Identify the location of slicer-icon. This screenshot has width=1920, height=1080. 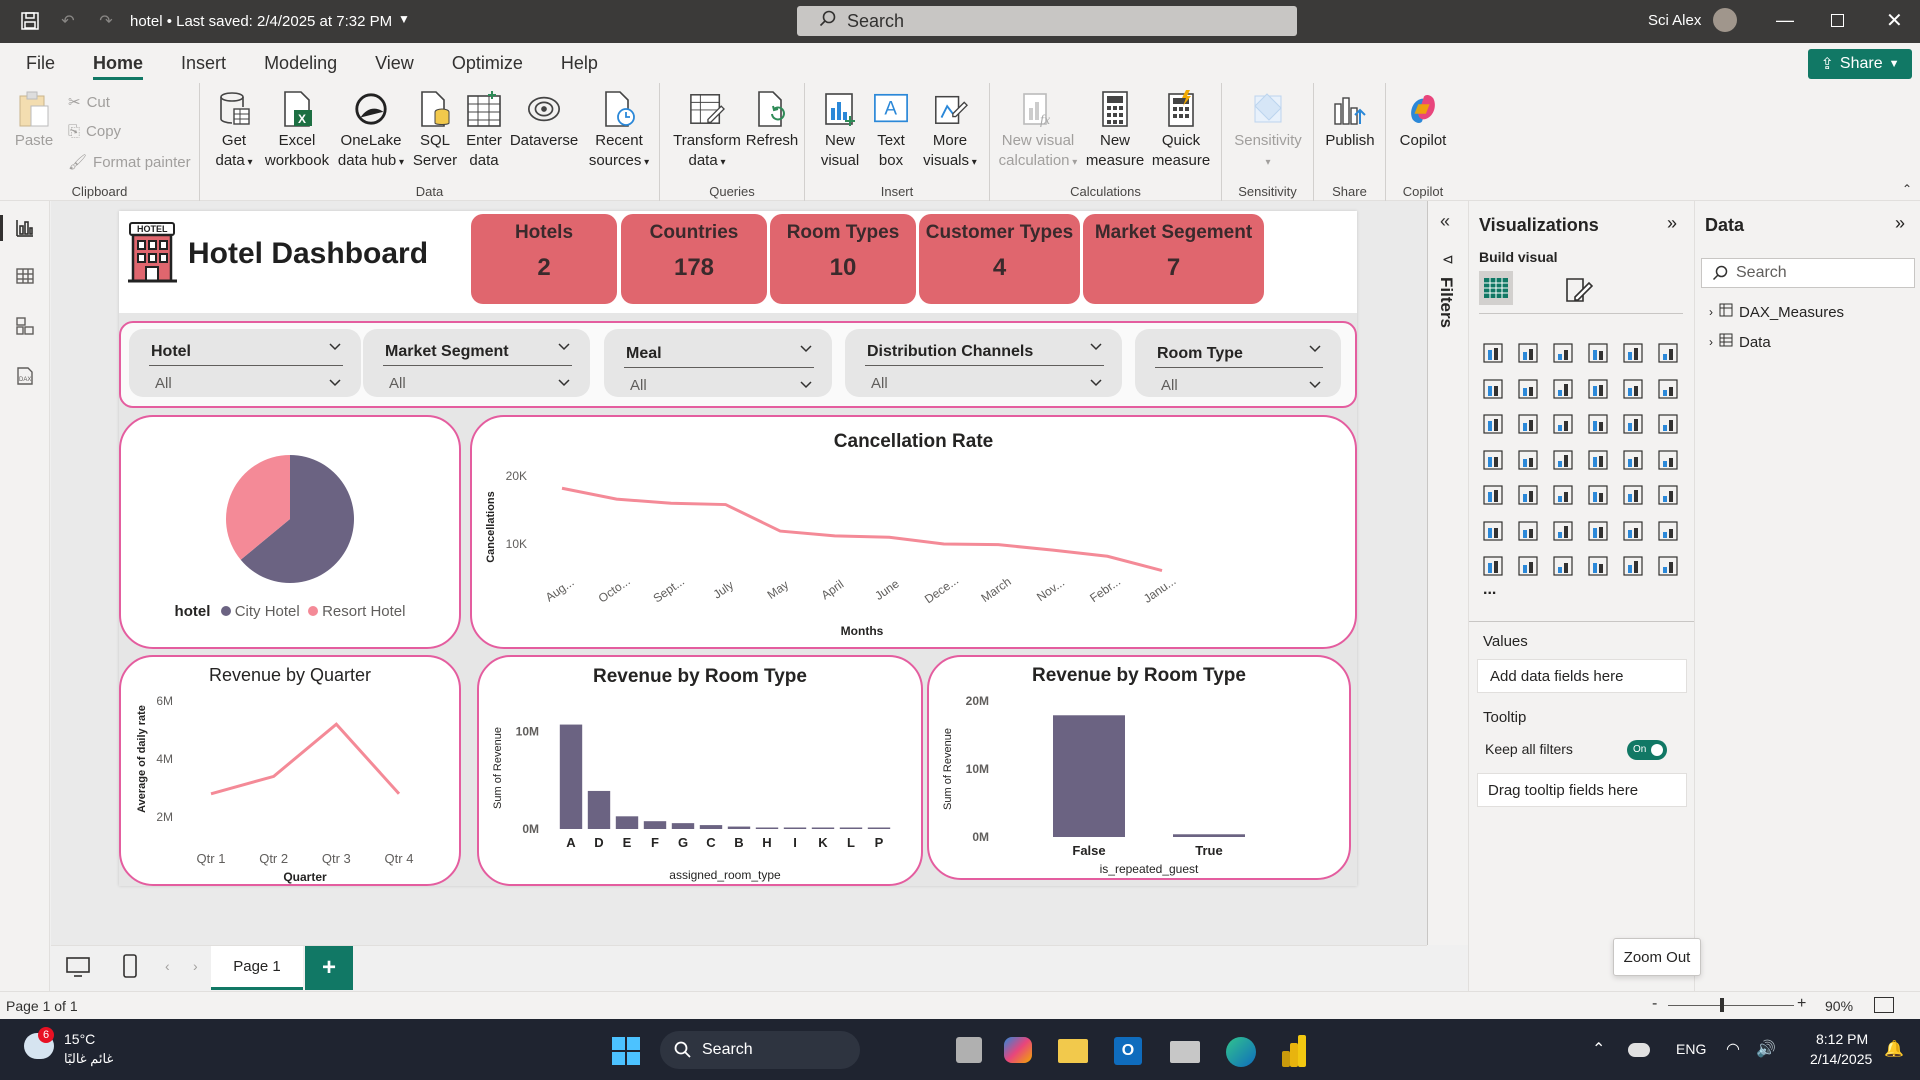
(1563, 495).